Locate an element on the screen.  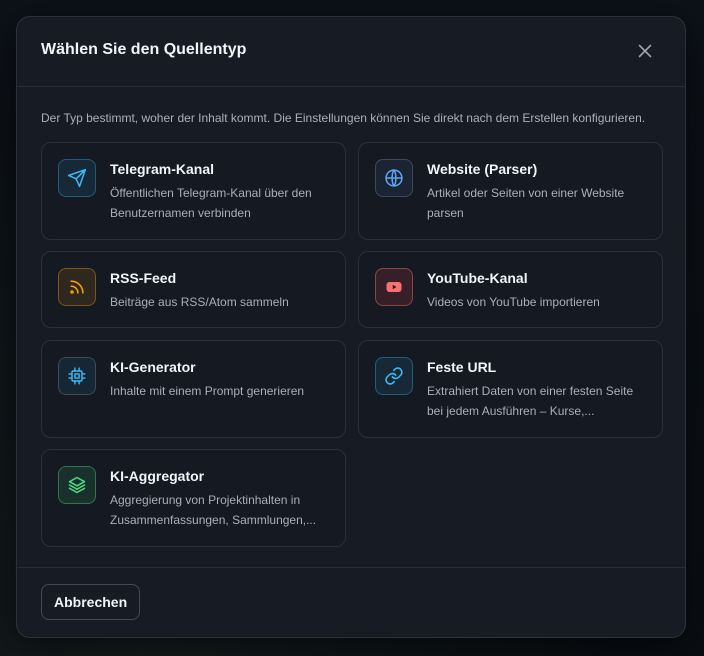
card-title: KI-Generator is located at coordinates (153, 367).